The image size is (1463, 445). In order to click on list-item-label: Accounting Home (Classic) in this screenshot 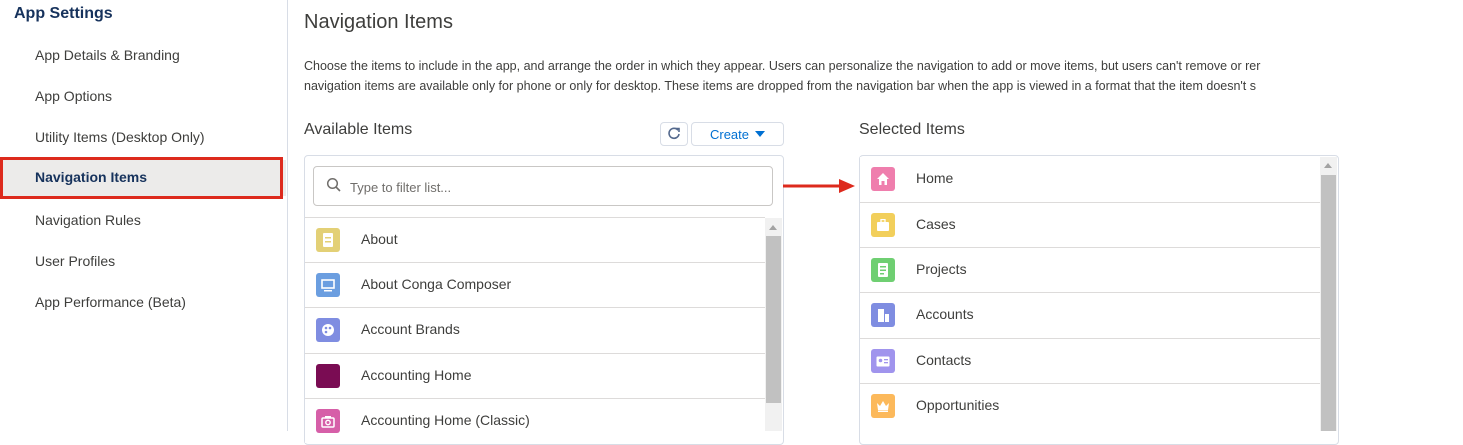, I will do `click(445, 420)`.